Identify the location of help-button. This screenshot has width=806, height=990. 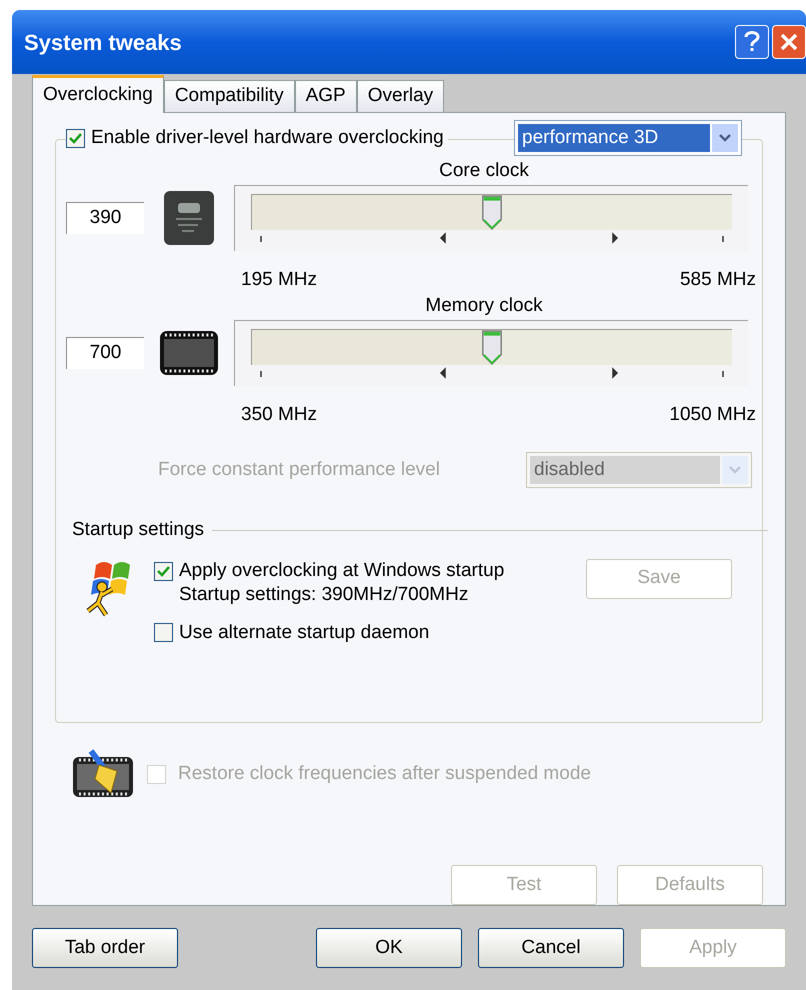
(752, 42).